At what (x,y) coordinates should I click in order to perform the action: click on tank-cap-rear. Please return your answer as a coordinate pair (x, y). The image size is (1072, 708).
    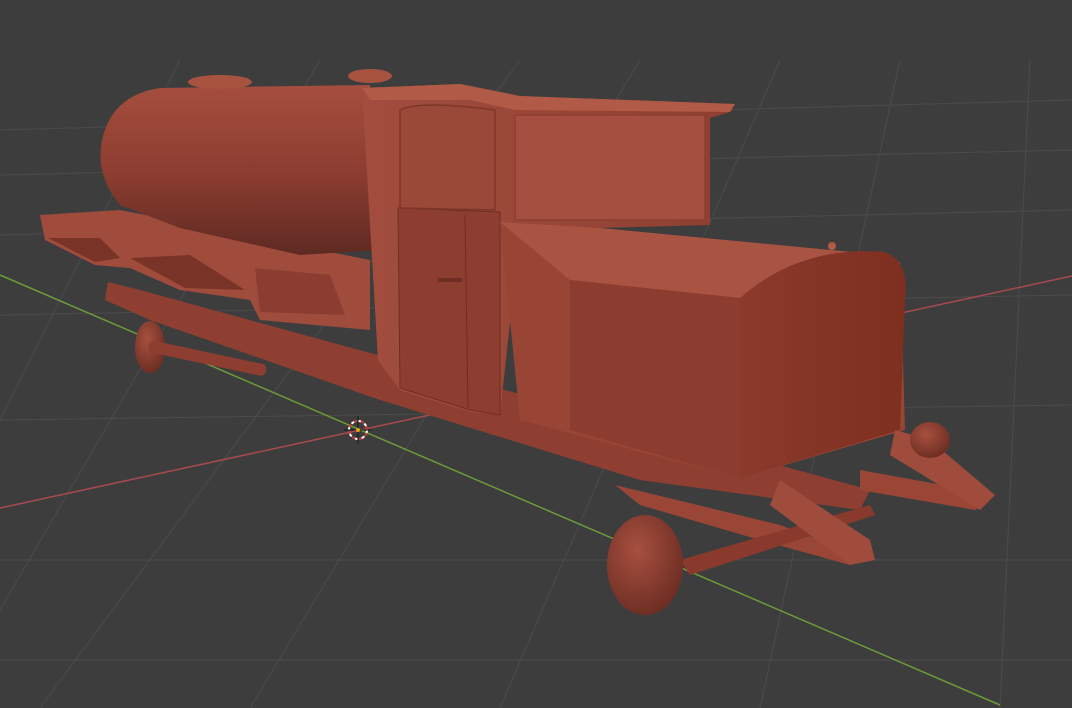
    Looking at the image, I should click on (220, 82).